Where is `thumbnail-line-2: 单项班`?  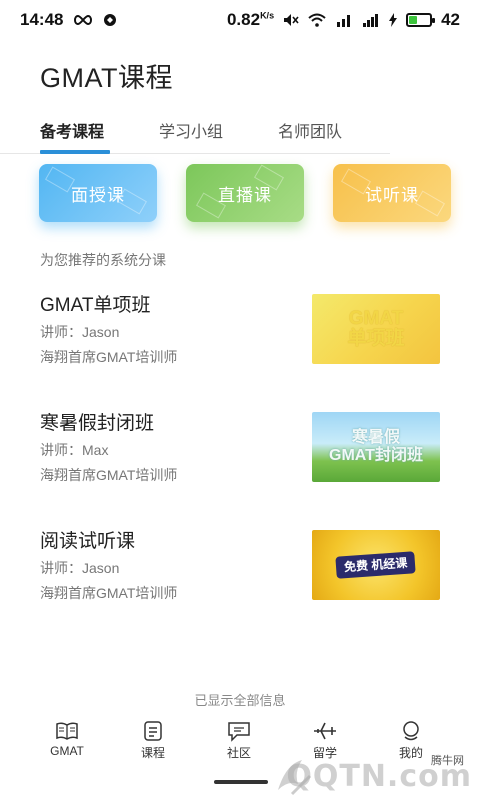 thumbnail-line-2: 单项班 is located at coordinates (376, 338).